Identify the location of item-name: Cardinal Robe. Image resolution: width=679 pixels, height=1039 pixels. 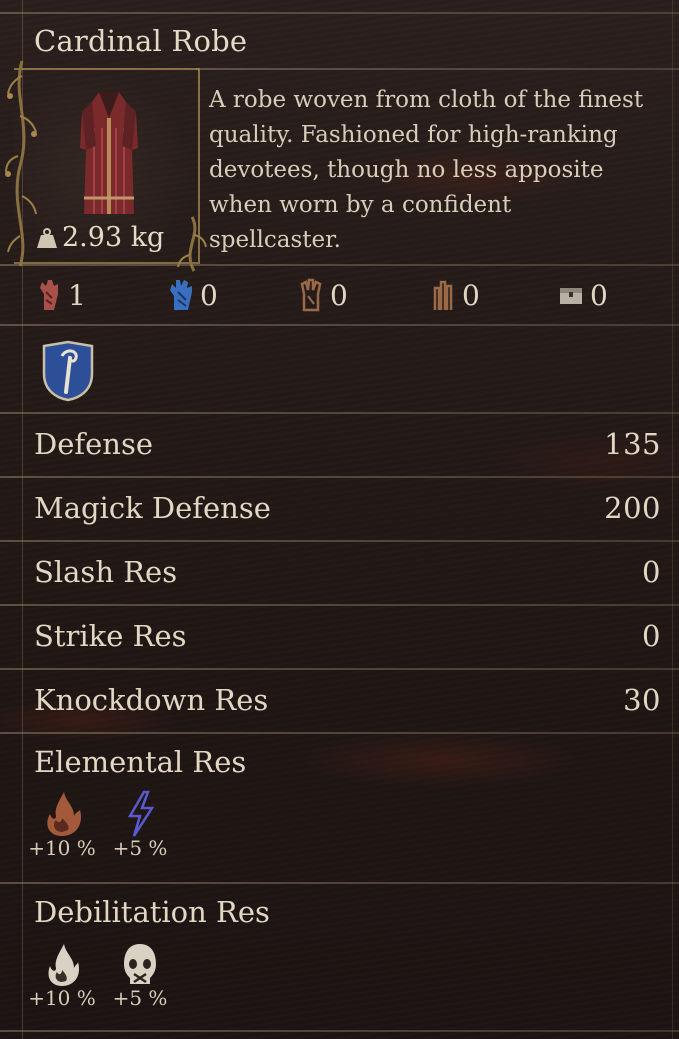
(141, 41).